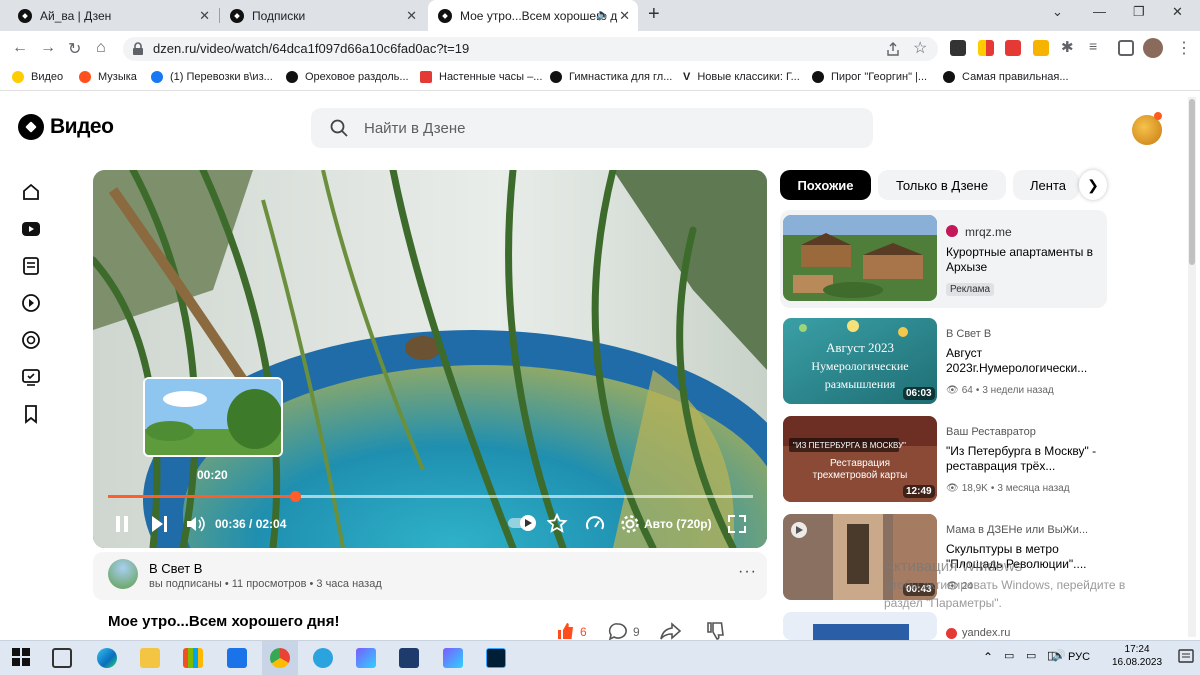  I want to click on chip-only-in-dzen: Только в Дзене, so click(942, 185).